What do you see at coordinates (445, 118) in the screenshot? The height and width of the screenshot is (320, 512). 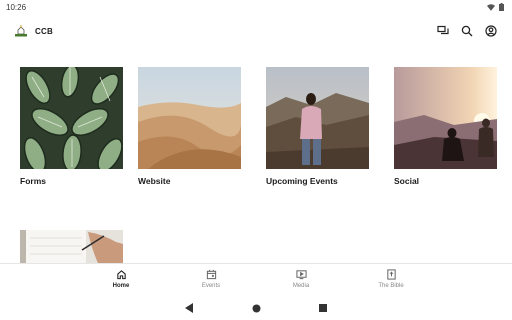 I see `social-image` at bounding box center [445, 118].